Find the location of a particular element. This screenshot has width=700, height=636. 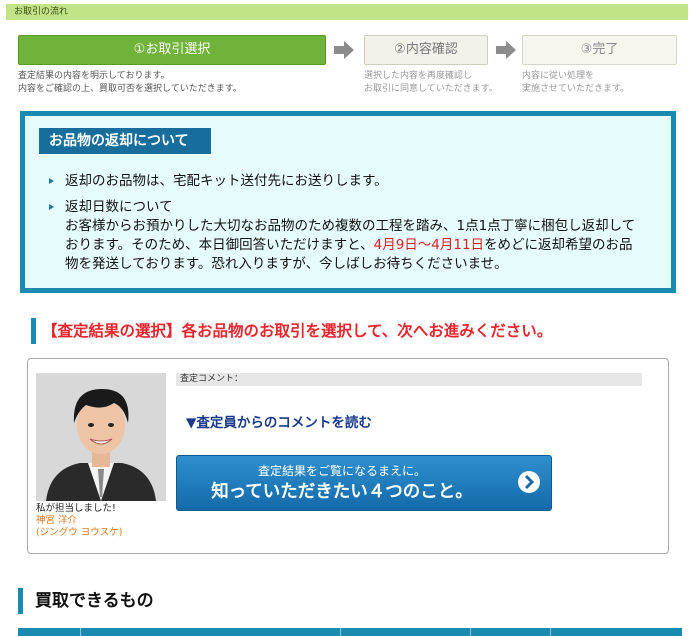

notice-title: お品物の返却について is located at coordinates (125, 141).